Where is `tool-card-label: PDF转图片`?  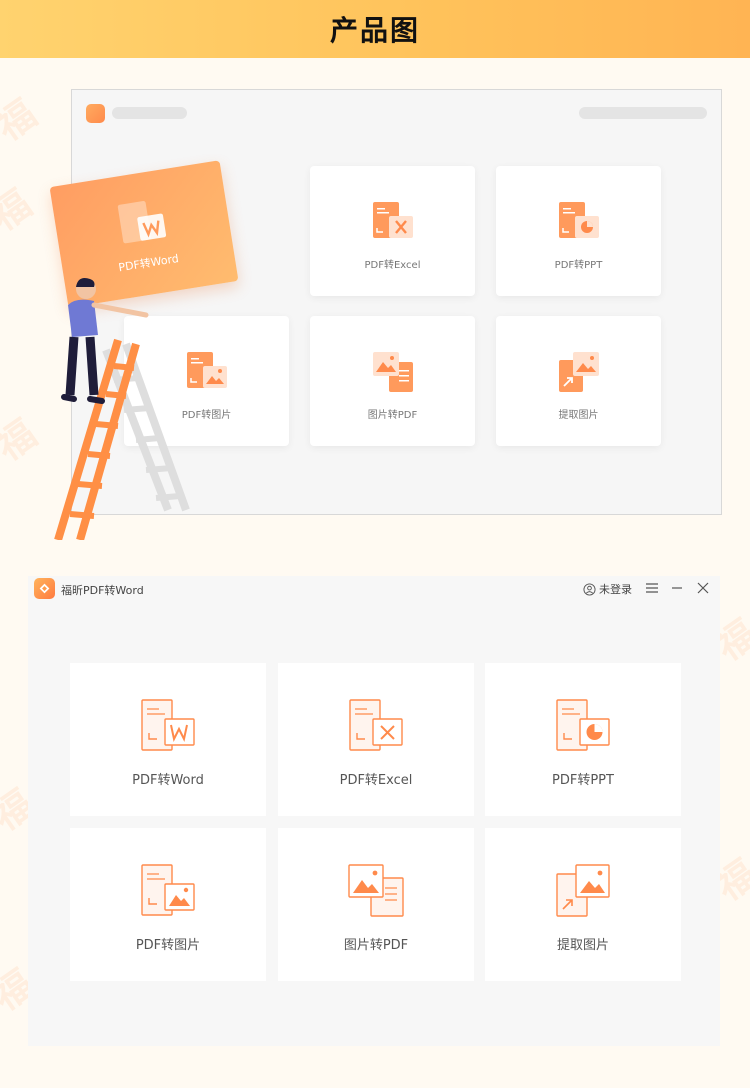 tool-card-label: PDF转图片 is located at coordinates (168, 945).